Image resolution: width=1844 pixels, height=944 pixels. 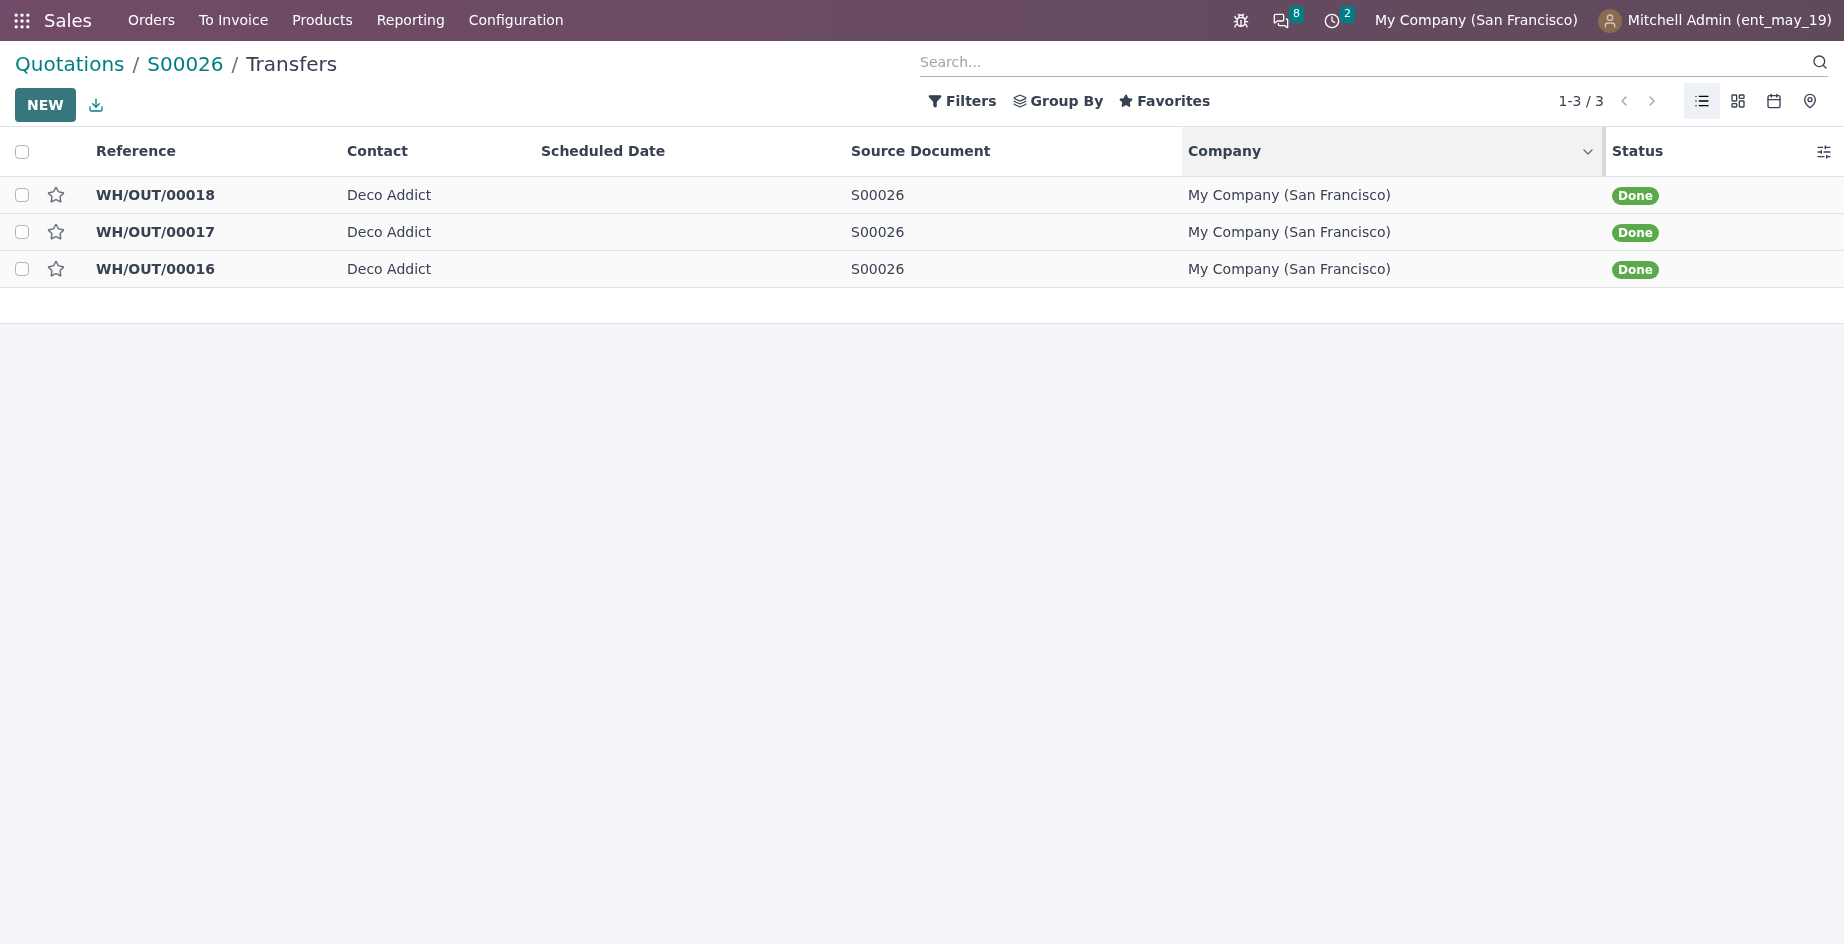 What do you see at coordinates (1476, 20) in the screenshot?
I see `company-switcher: My Company (San Francisco)` at bounding box center [1476, 20].